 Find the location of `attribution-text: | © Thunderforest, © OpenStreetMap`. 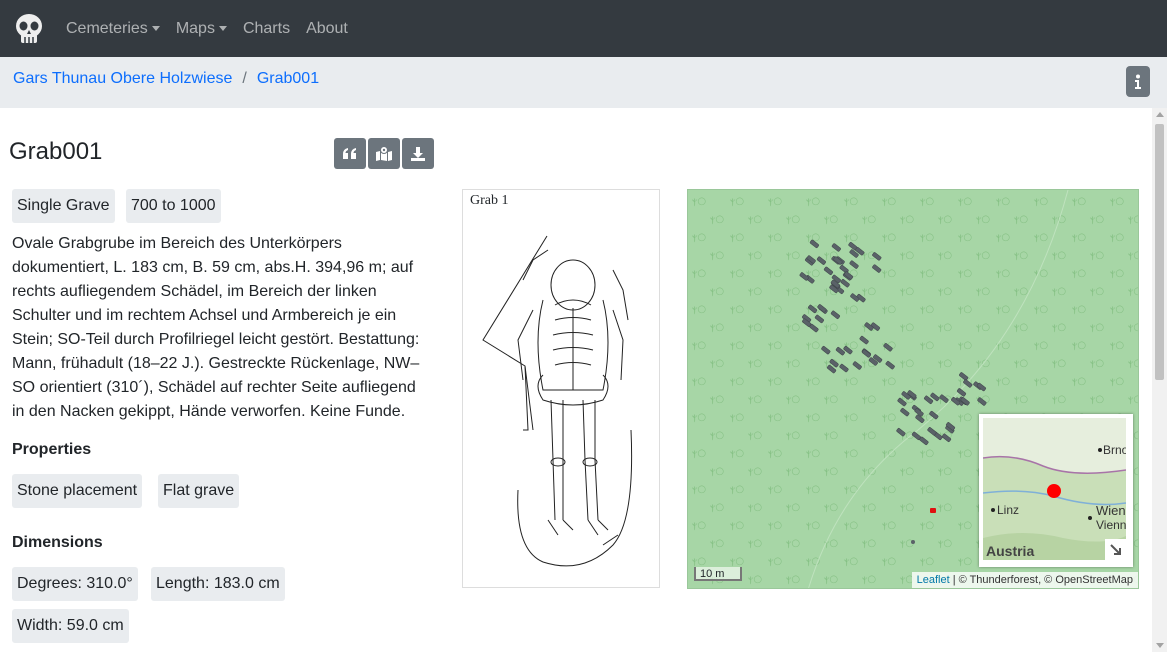

attribution-text: | © Thunderforest, © OpenStreetMap is located at coordinates (1041, 580).